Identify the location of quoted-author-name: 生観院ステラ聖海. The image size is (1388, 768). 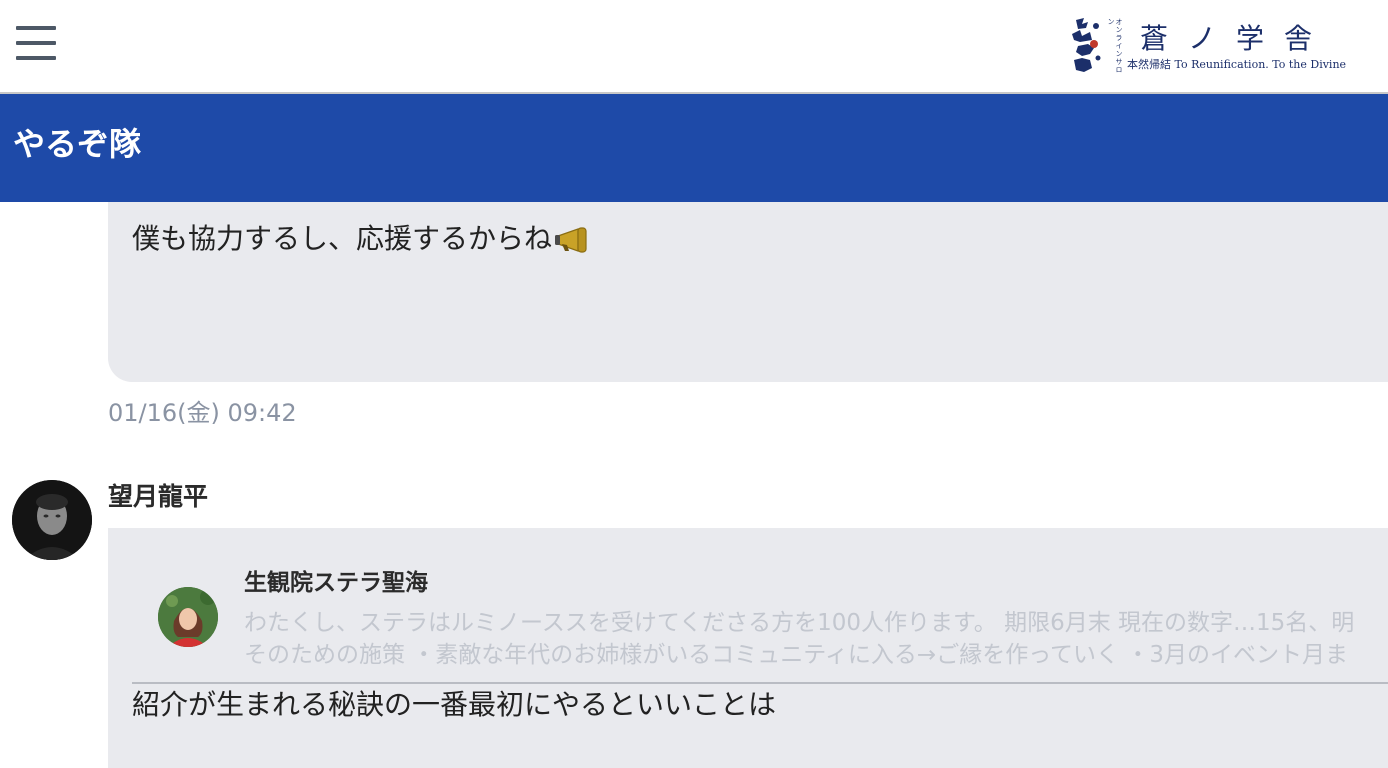
(336, 583).